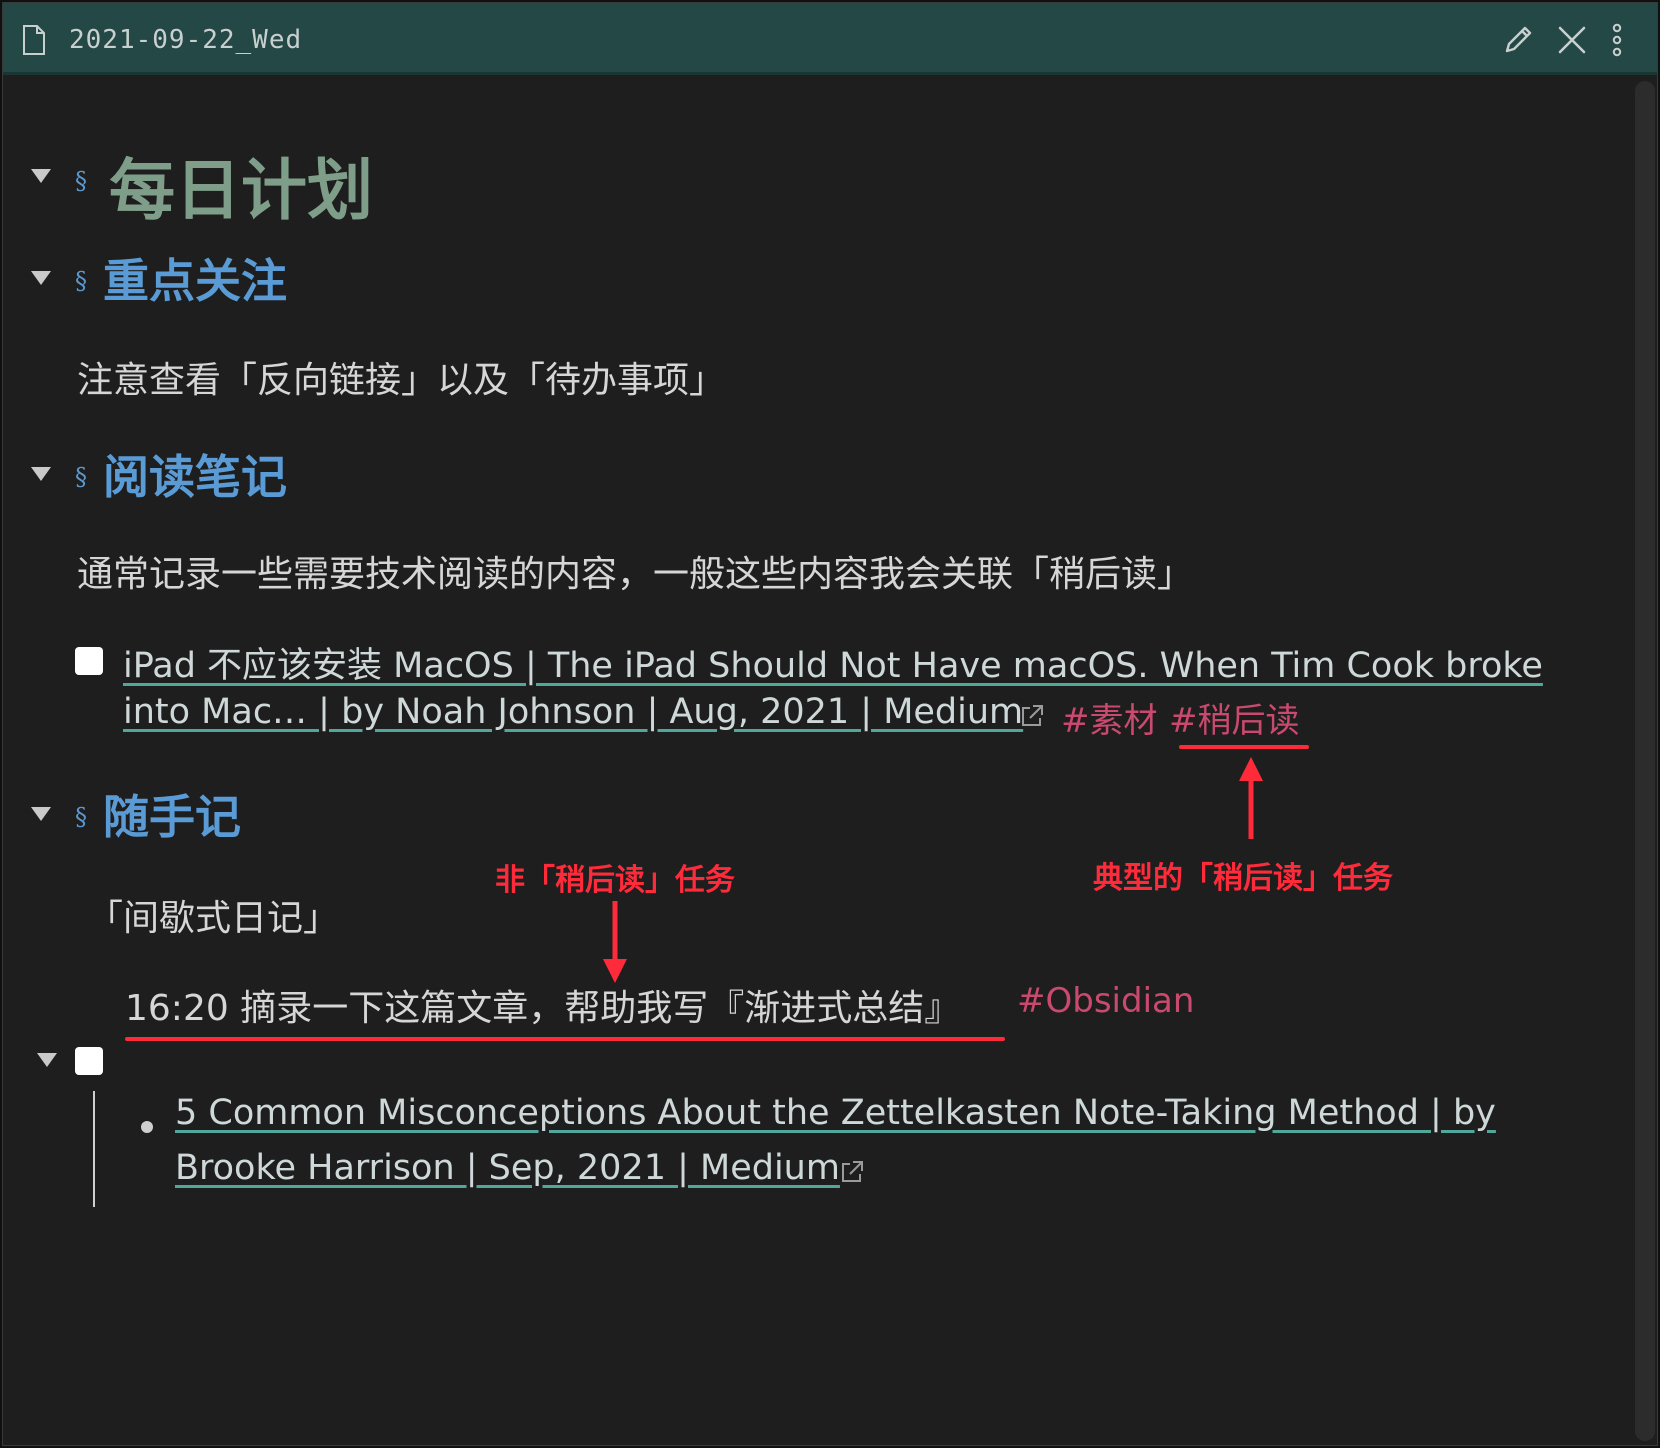 The height and width of the screenshot is (1448, 1660). I want to click on task-text-excerpt: 16:20 摘录一下这篇文章，帮助我写『渐进式总结』, so click(543, 1008).